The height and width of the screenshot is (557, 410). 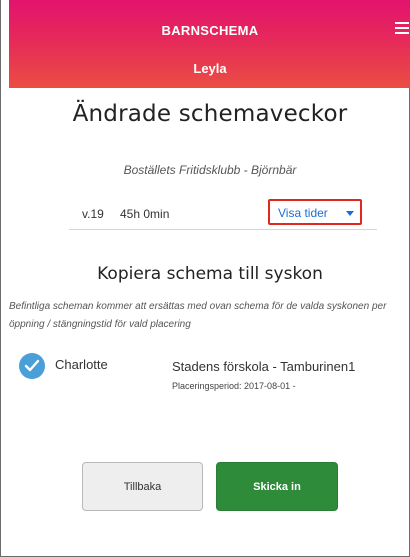 What do you see at coordinates (303, 213) in the screenshot?
I see `show-times-label: Visa tider` at bounding box center [303, 213].